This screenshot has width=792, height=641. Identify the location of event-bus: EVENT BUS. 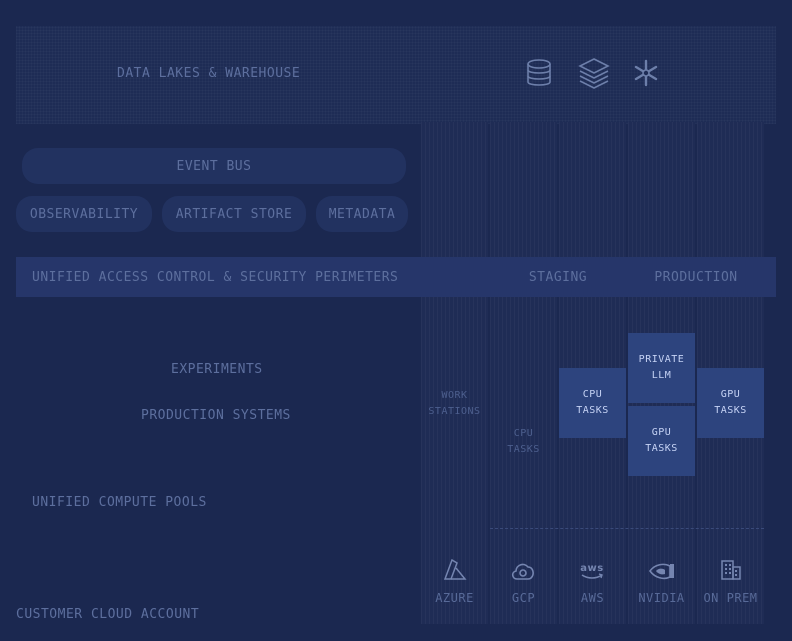
(214, 166).